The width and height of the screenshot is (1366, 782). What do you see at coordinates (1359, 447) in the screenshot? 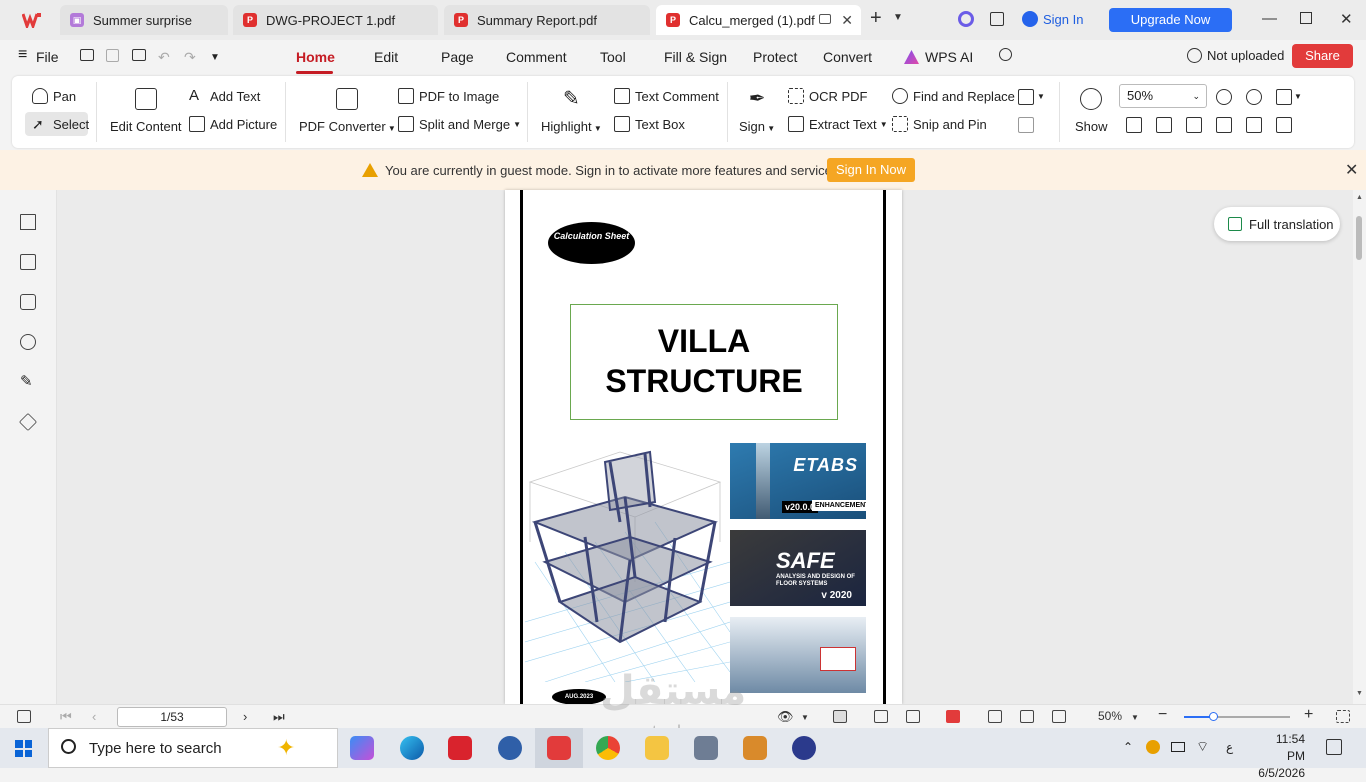
I see `vertical-scrollbar: ▲ ▼` at bounding box center [1359, 447].